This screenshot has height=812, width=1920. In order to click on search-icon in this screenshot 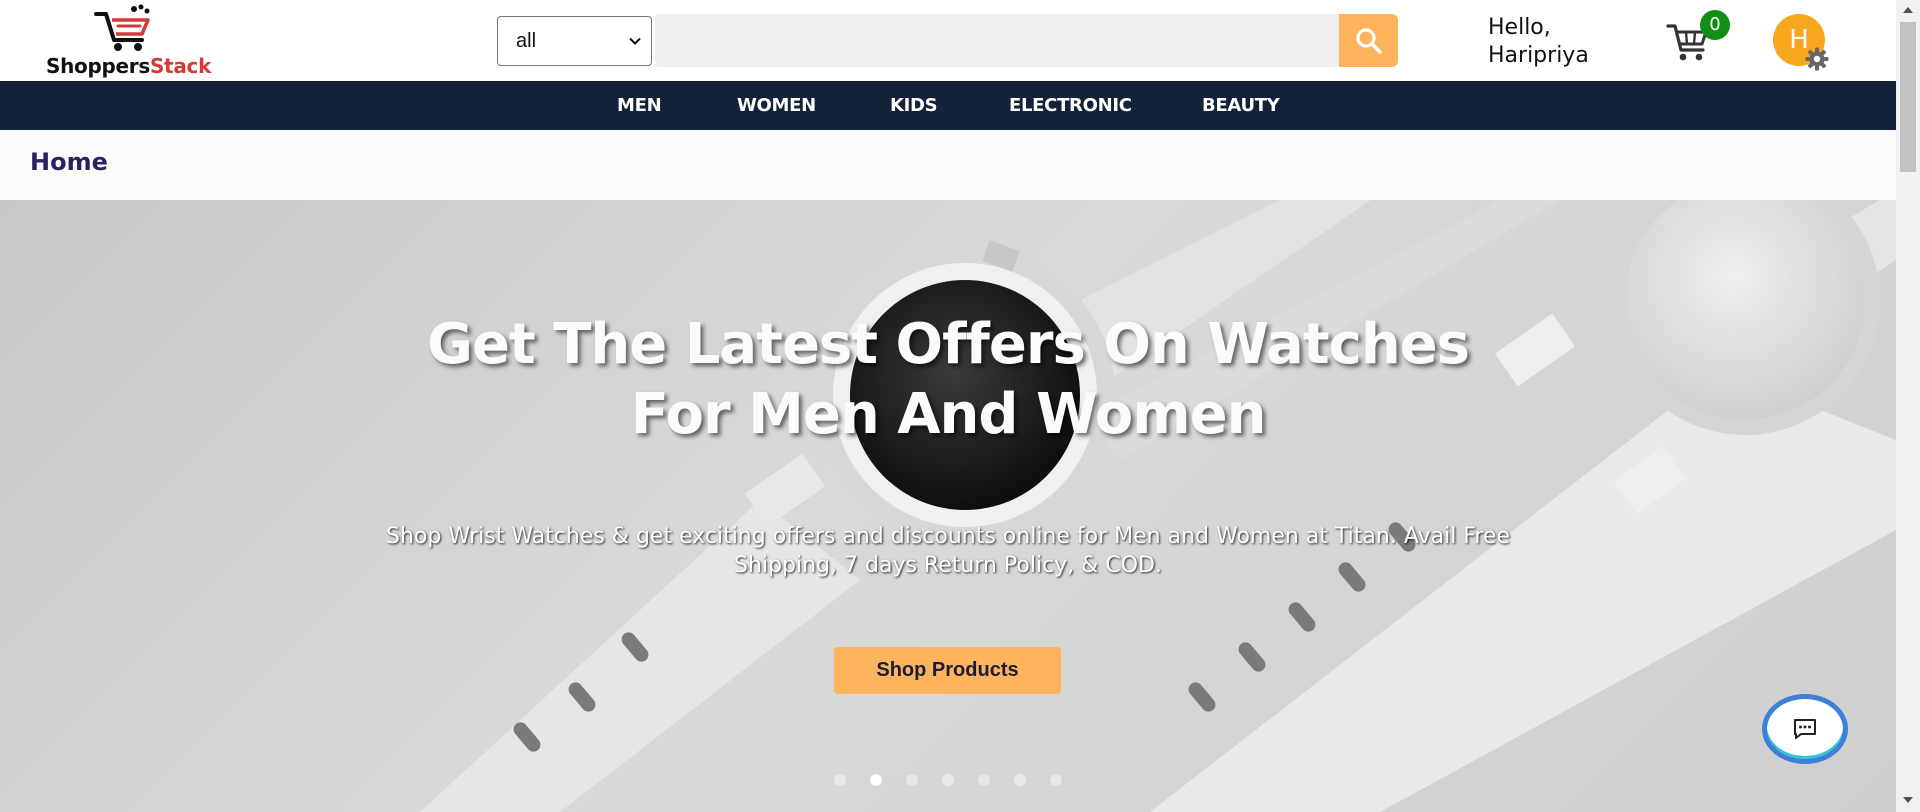, I will do `click(1368, 40)`.